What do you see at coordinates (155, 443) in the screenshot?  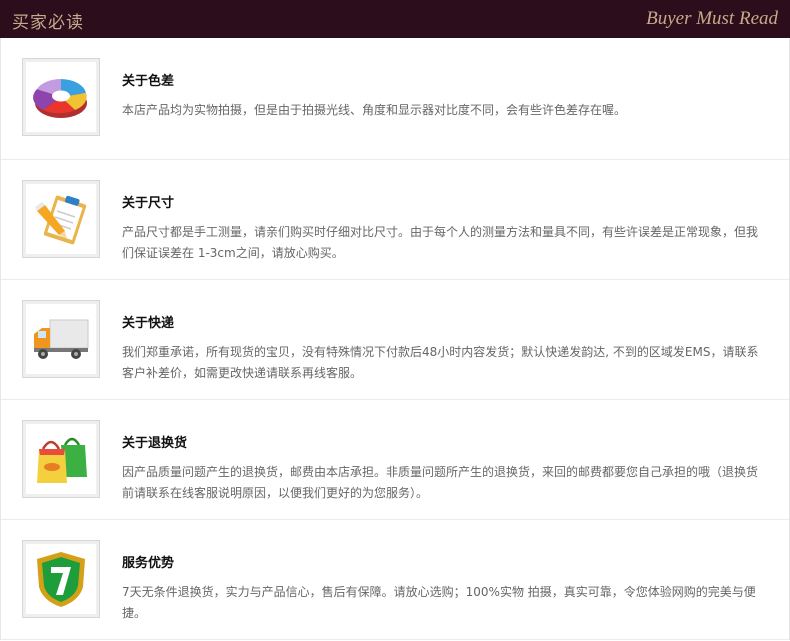 I see `item-title: 关于退换货` at bounding box center [155, 443].